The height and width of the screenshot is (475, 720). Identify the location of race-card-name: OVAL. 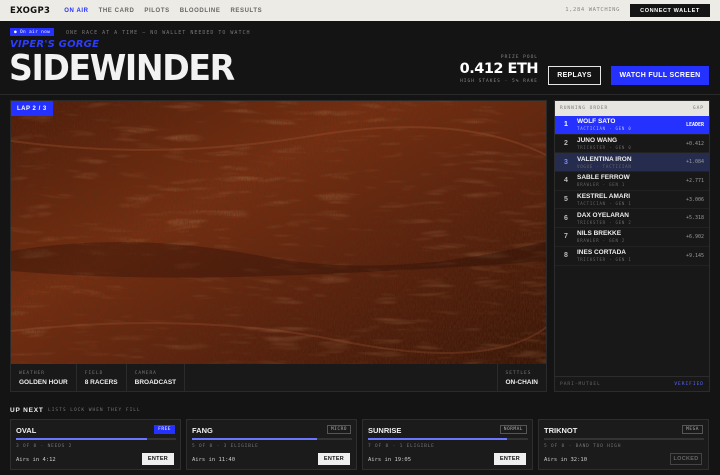
(26, 430).